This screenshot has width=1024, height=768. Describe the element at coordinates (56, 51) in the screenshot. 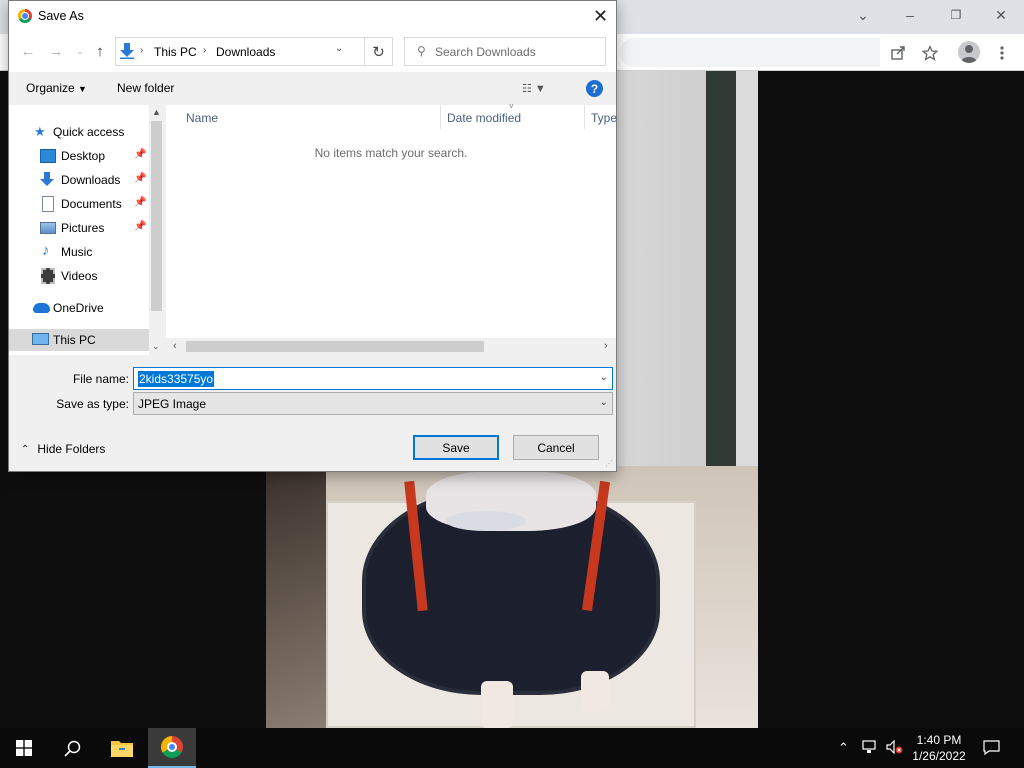

I see `forward-arrow-icon: →` at that location.